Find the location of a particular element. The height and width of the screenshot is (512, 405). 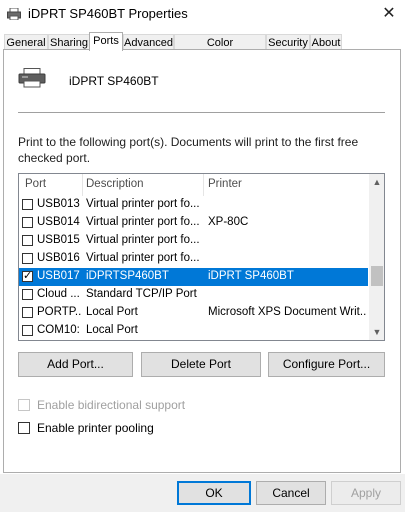

tab-general: General is located at coordinates (26, 42).